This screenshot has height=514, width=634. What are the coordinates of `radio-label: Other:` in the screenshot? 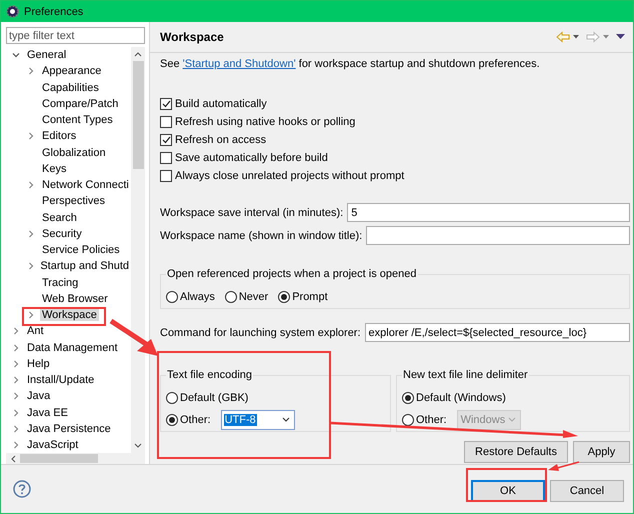 It's located at (195, 420).